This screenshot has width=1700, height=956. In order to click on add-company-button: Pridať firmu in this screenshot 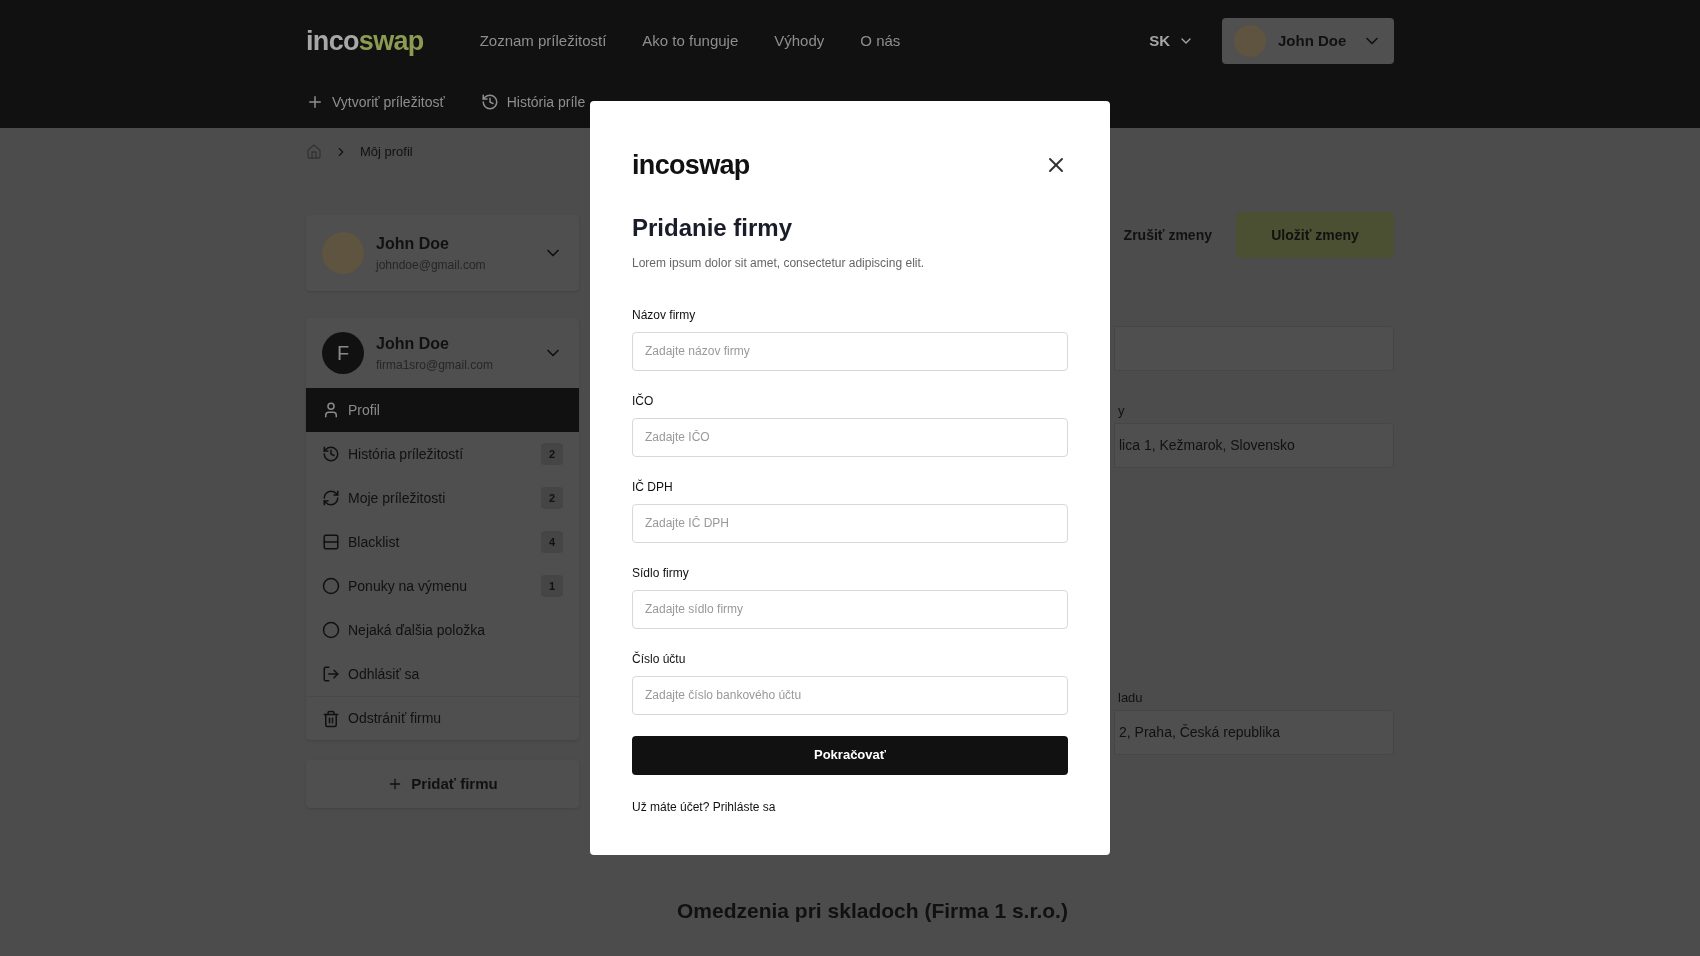, I will do `click(442, 784)`.